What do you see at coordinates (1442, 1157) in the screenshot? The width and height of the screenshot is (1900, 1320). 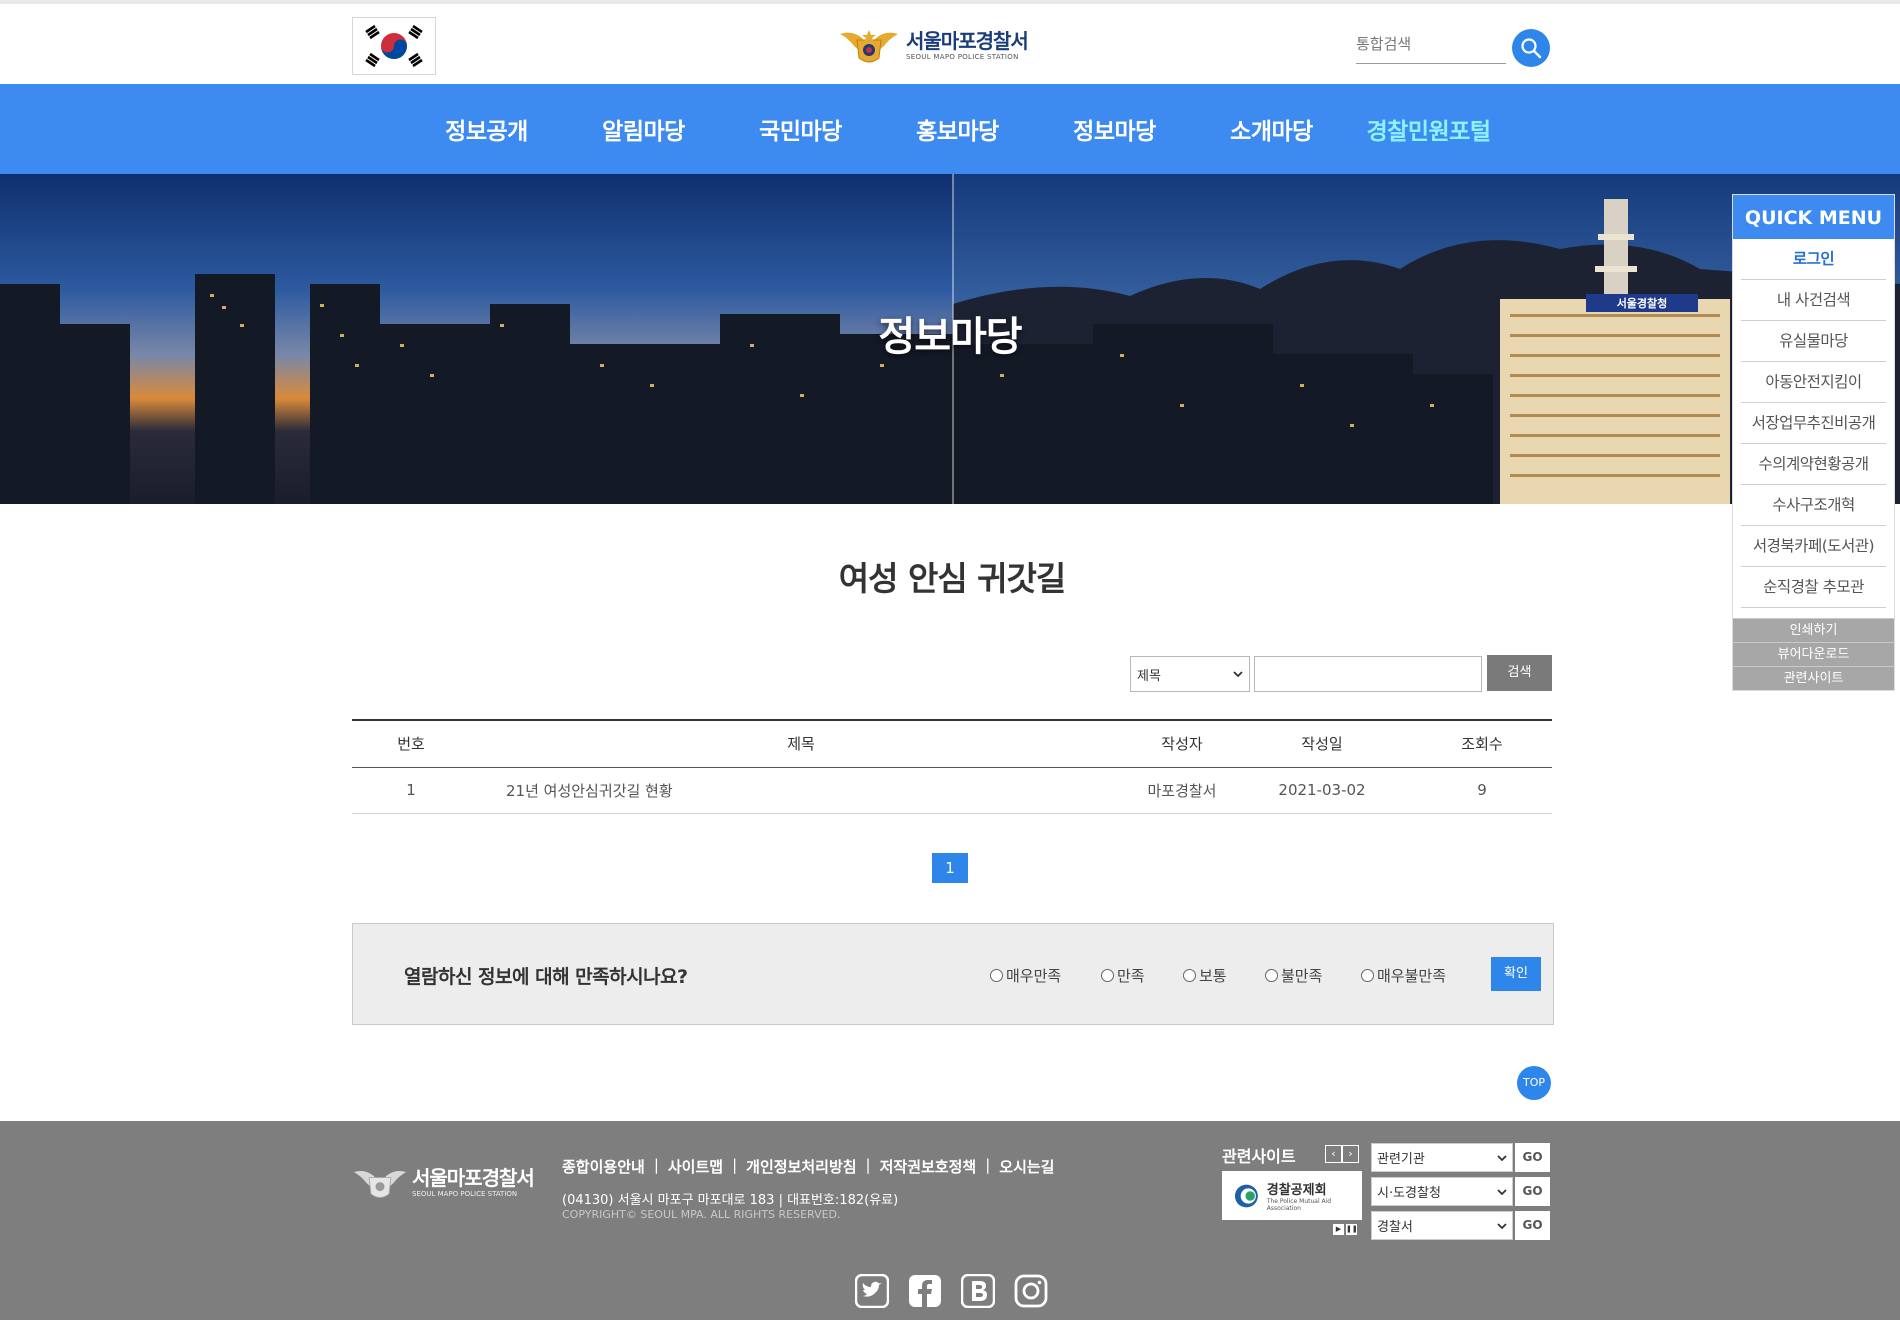 I see `related-agency-select: 관련기관` at bounding box center [1442, 1157].